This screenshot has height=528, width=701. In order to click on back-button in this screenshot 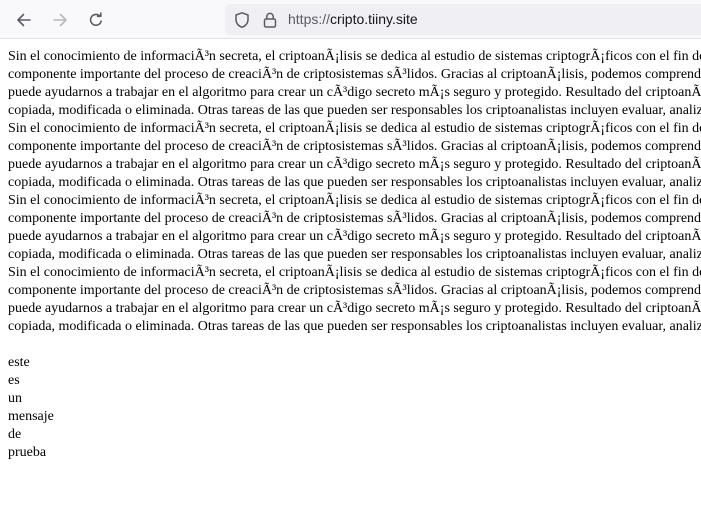, I will do `click(24, 20)`.